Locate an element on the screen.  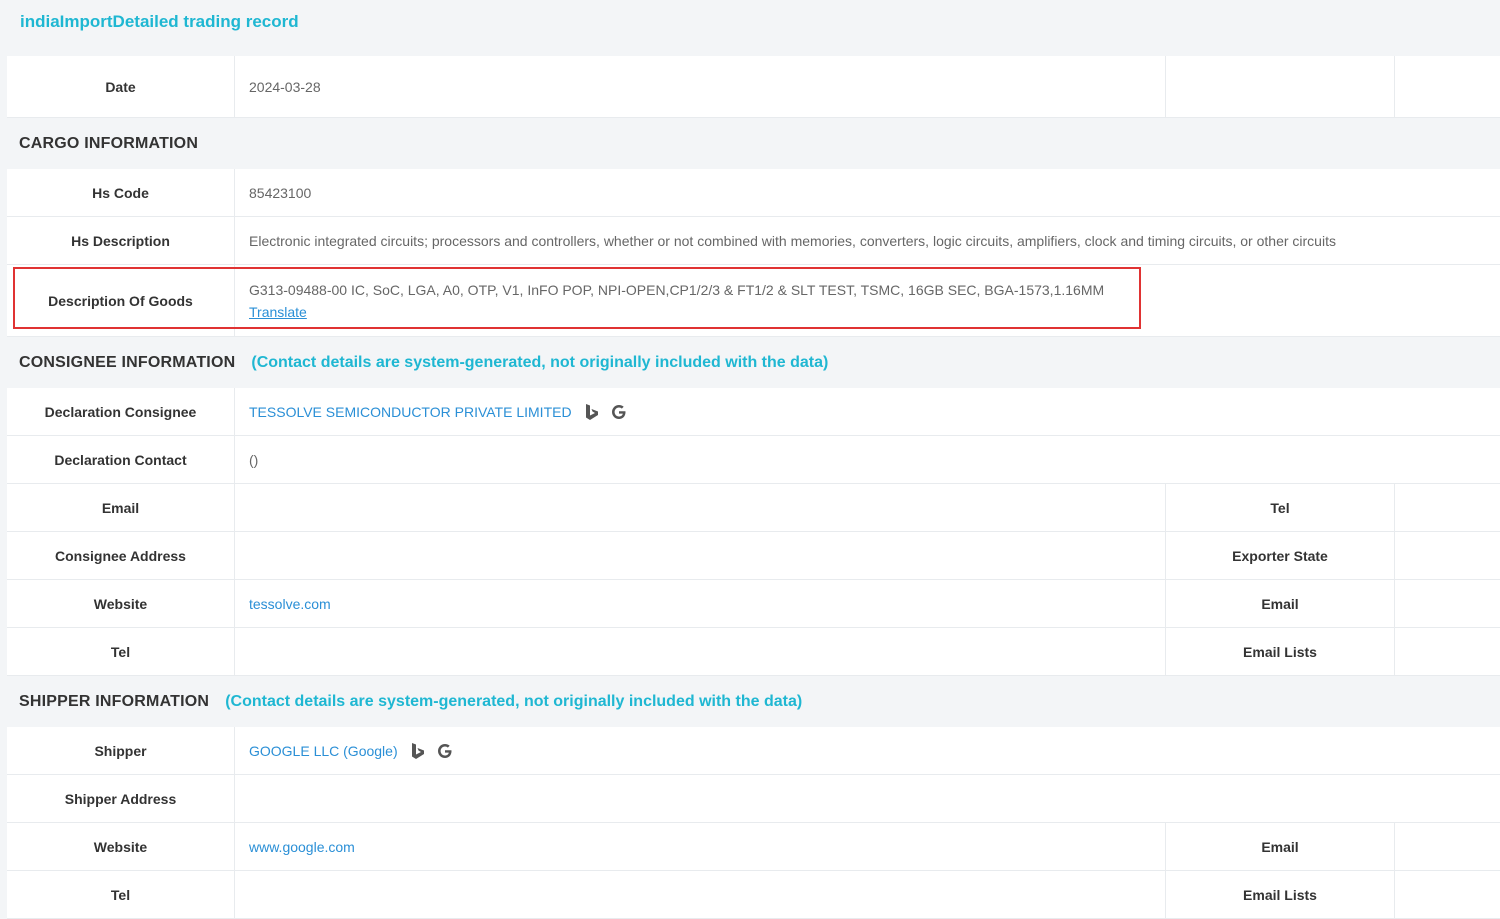
declaration-consignee-link: TESSOLVE SEMICONDUCTOR PRIVATE LIMITED is located at coordinates (410, 412).